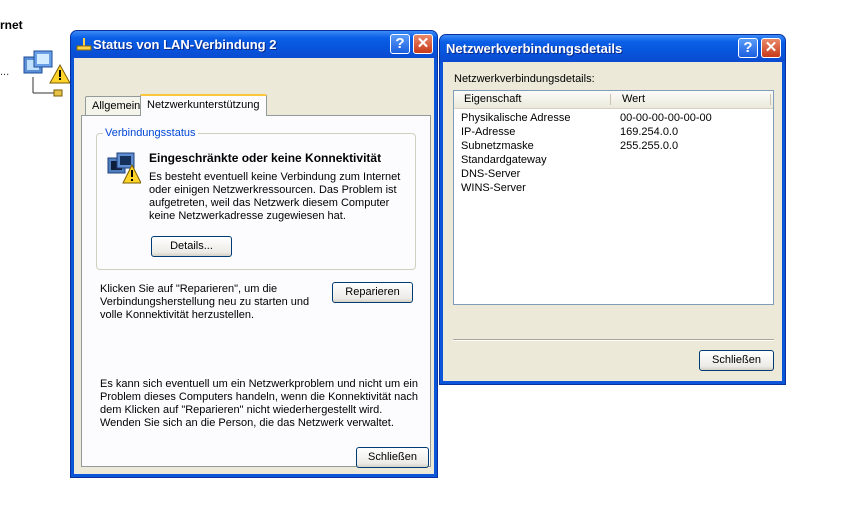 The height and width of the screenshot is (509, 853). I want to click on column-header-value: Wert, so click(633, 99).